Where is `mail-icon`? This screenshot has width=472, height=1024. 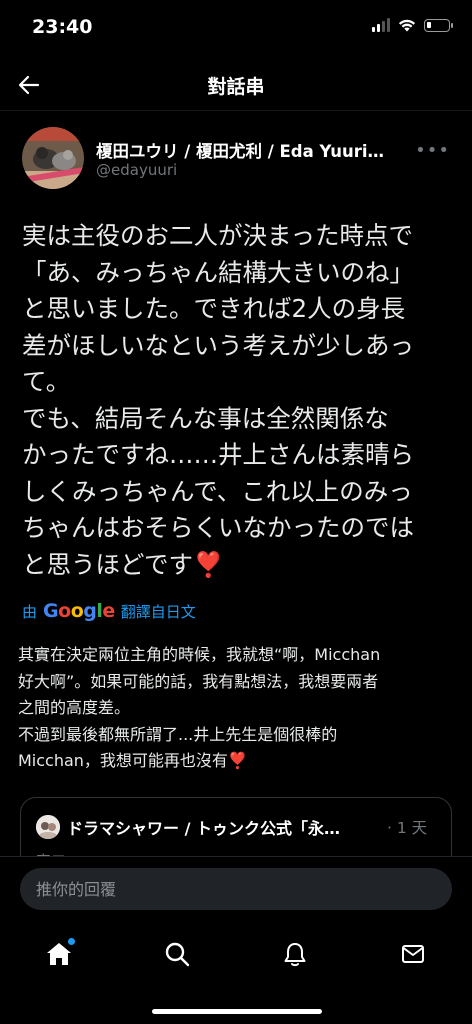 mail-icon is located at coordinates (413, 954).